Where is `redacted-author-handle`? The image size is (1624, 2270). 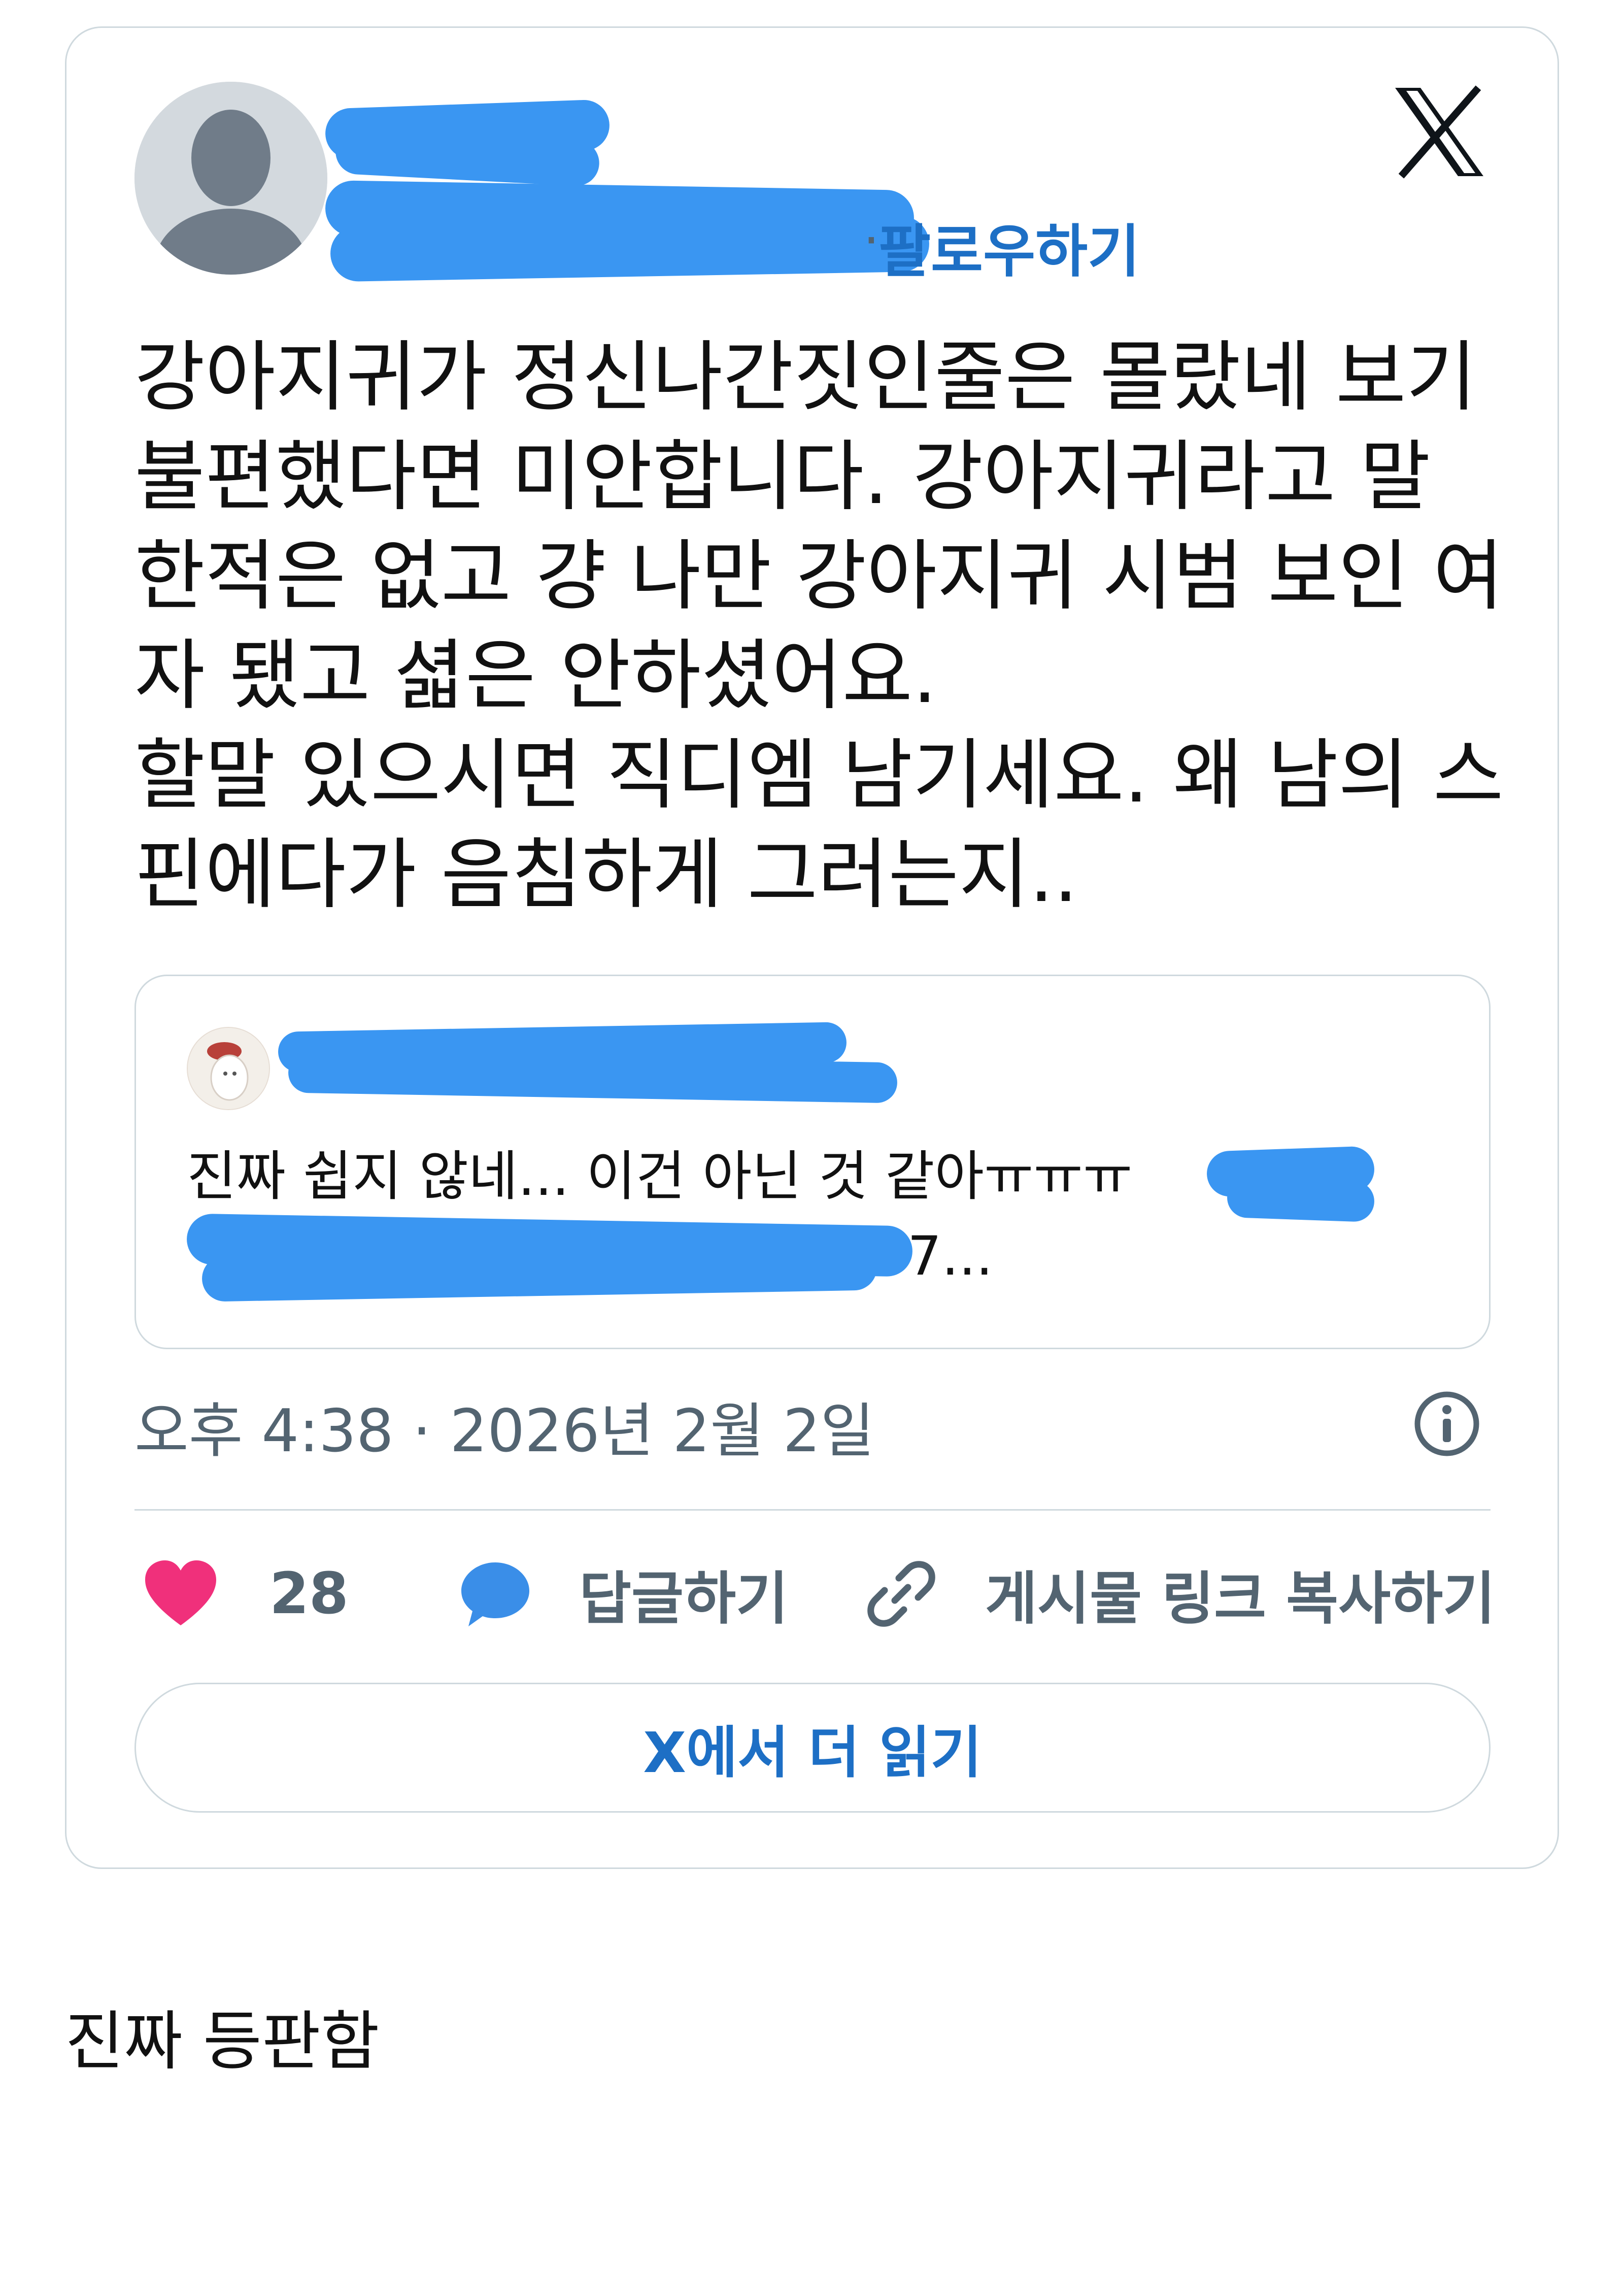 redacted-author-handle is located at coordinates (630, 248).